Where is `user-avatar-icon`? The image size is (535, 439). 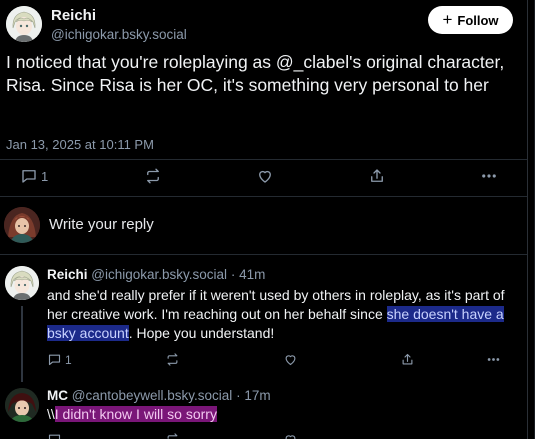
user-avatar-icon is located at coordinates (22, 225).